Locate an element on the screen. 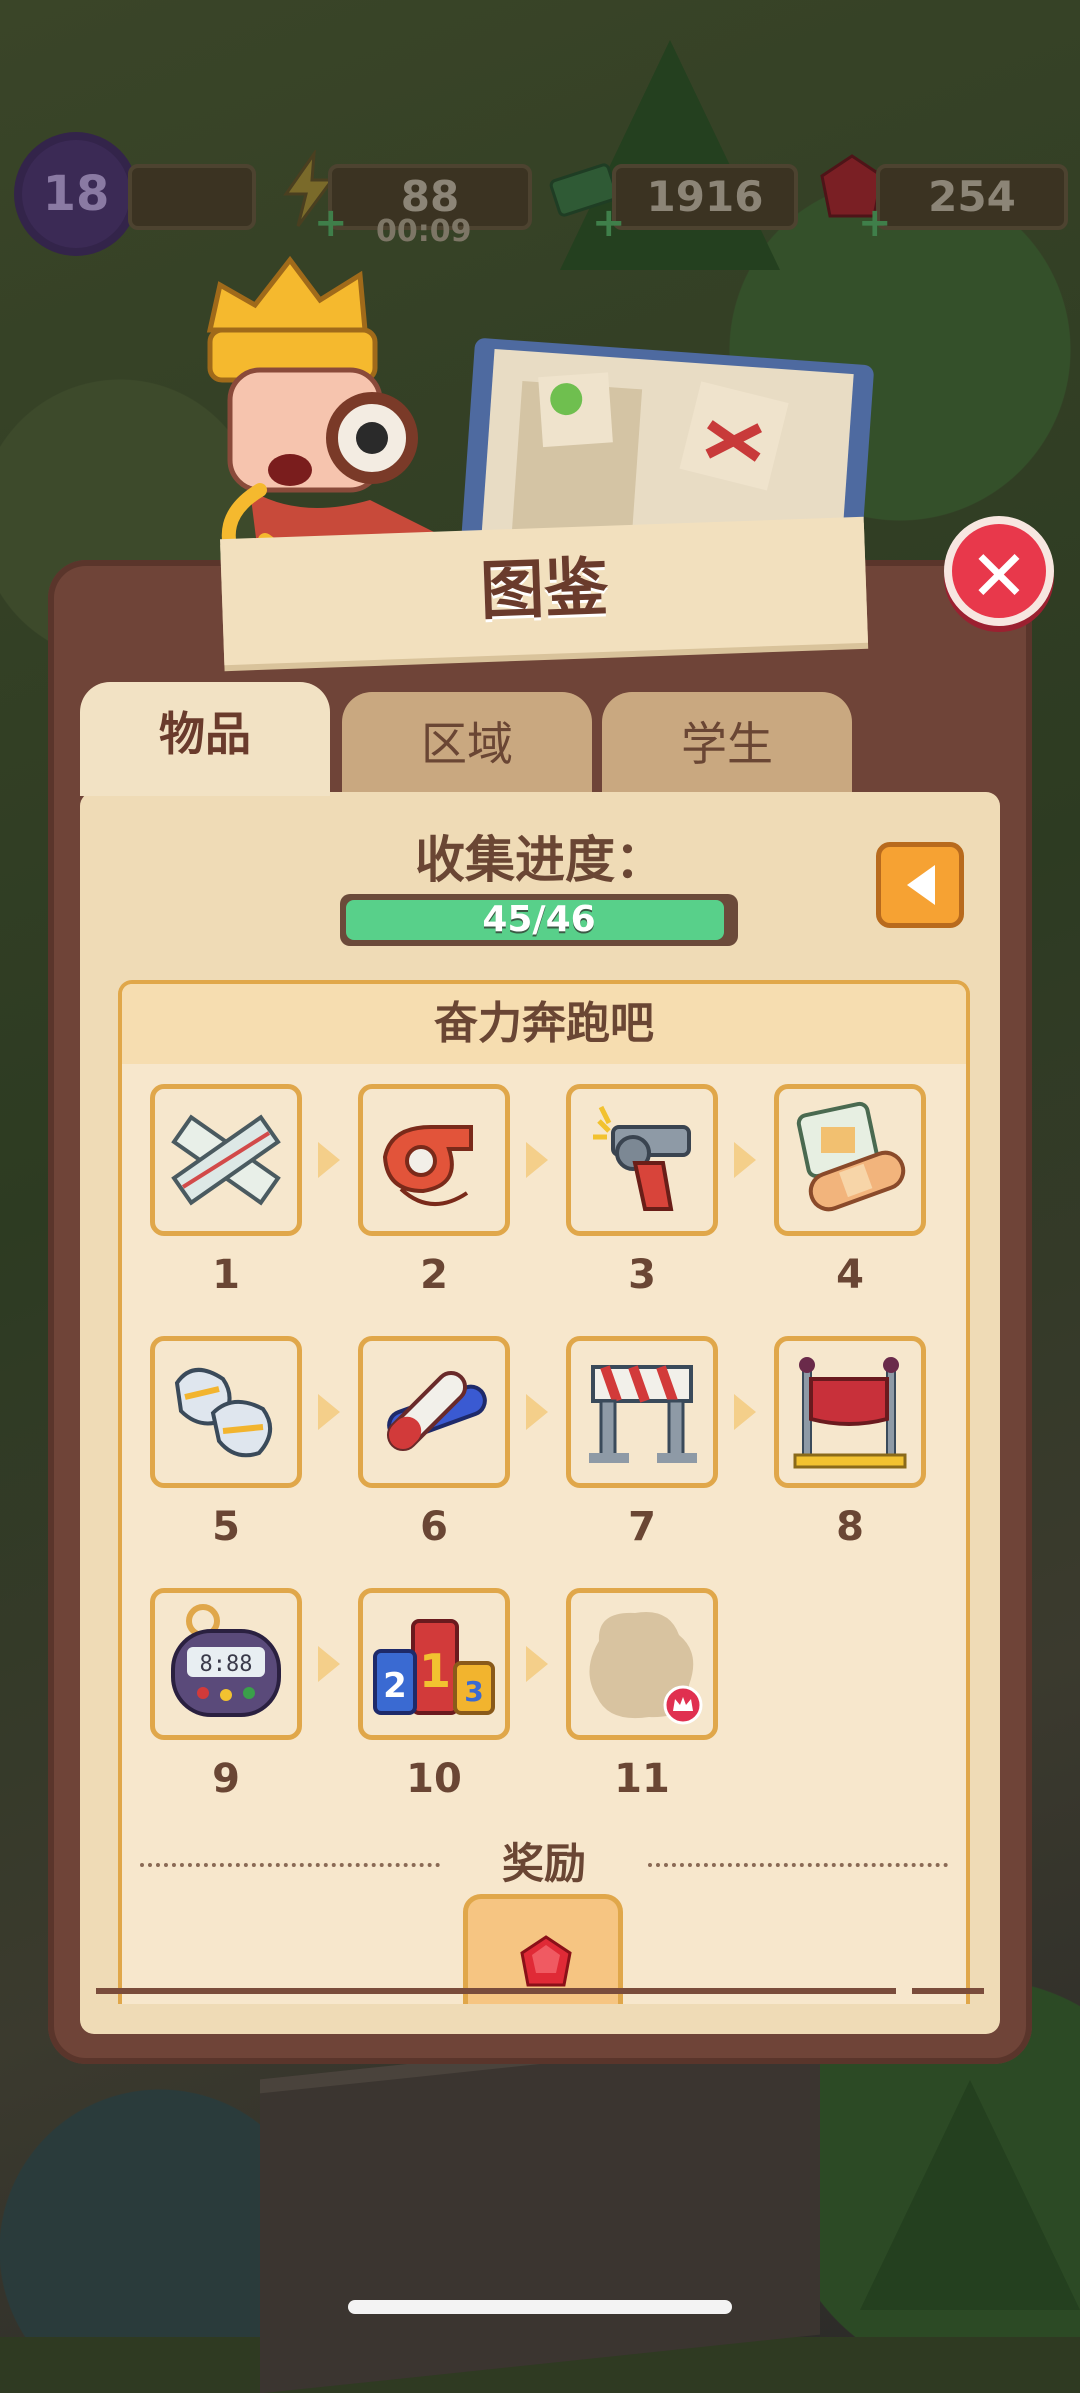 The width and height of the screenshot is (1080, 2393). stopwatch-icon: 8:88 is located at coordinates (226, 1660).